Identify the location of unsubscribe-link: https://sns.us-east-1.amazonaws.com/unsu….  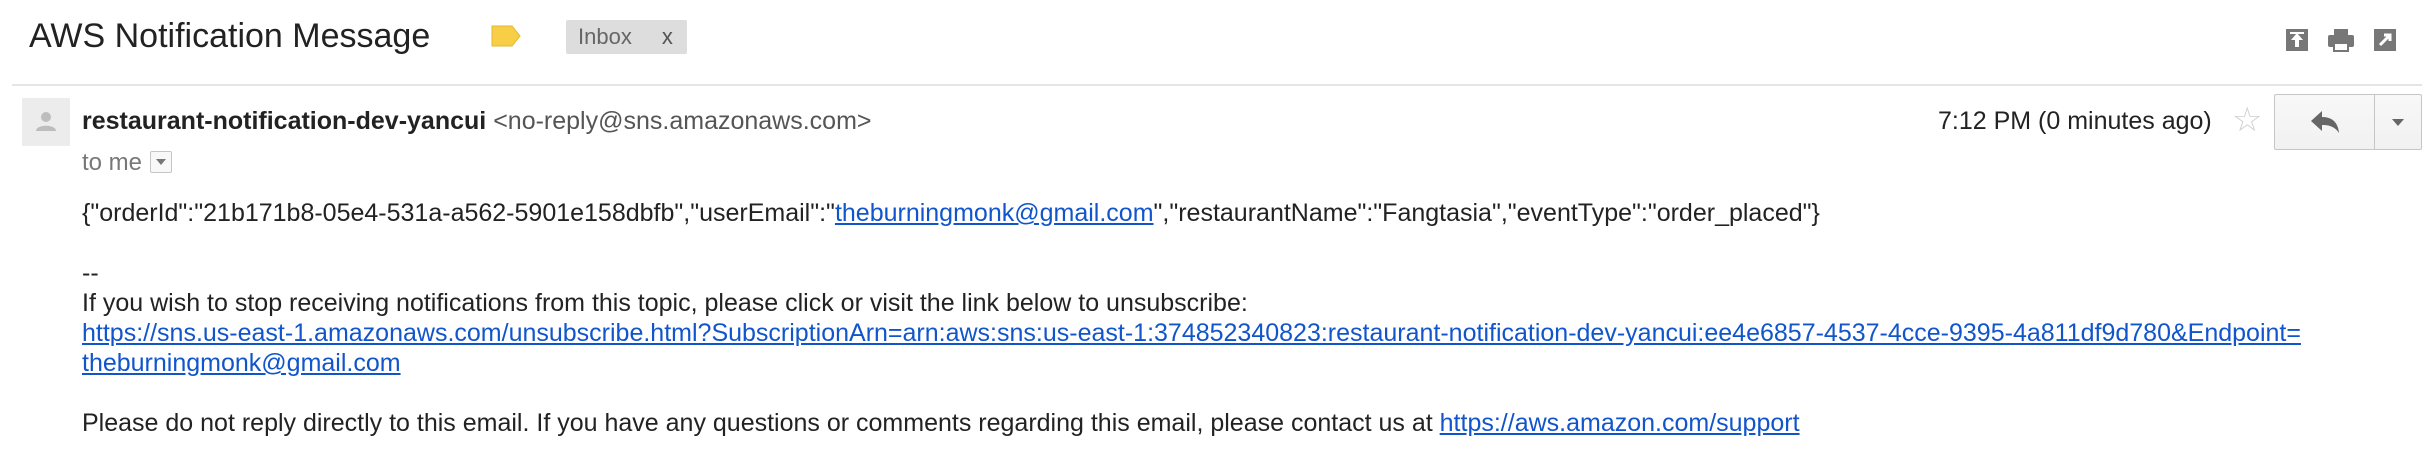
(1191, 333).